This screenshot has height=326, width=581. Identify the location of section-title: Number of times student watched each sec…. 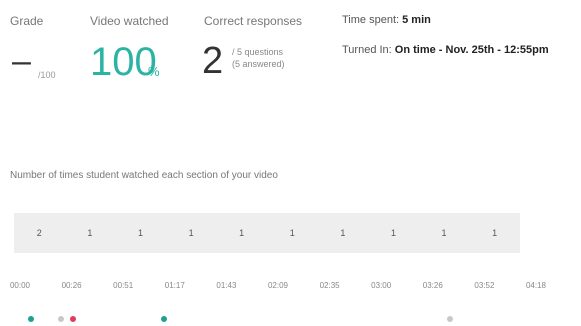
(144, 175).